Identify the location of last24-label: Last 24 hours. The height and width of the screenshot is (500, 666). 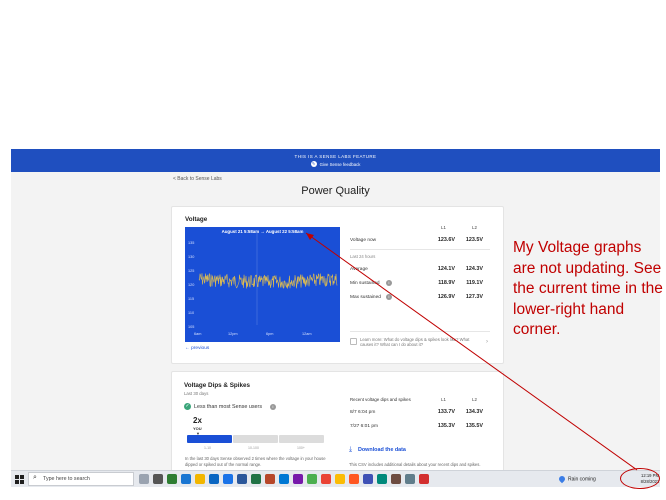
(363, 256).